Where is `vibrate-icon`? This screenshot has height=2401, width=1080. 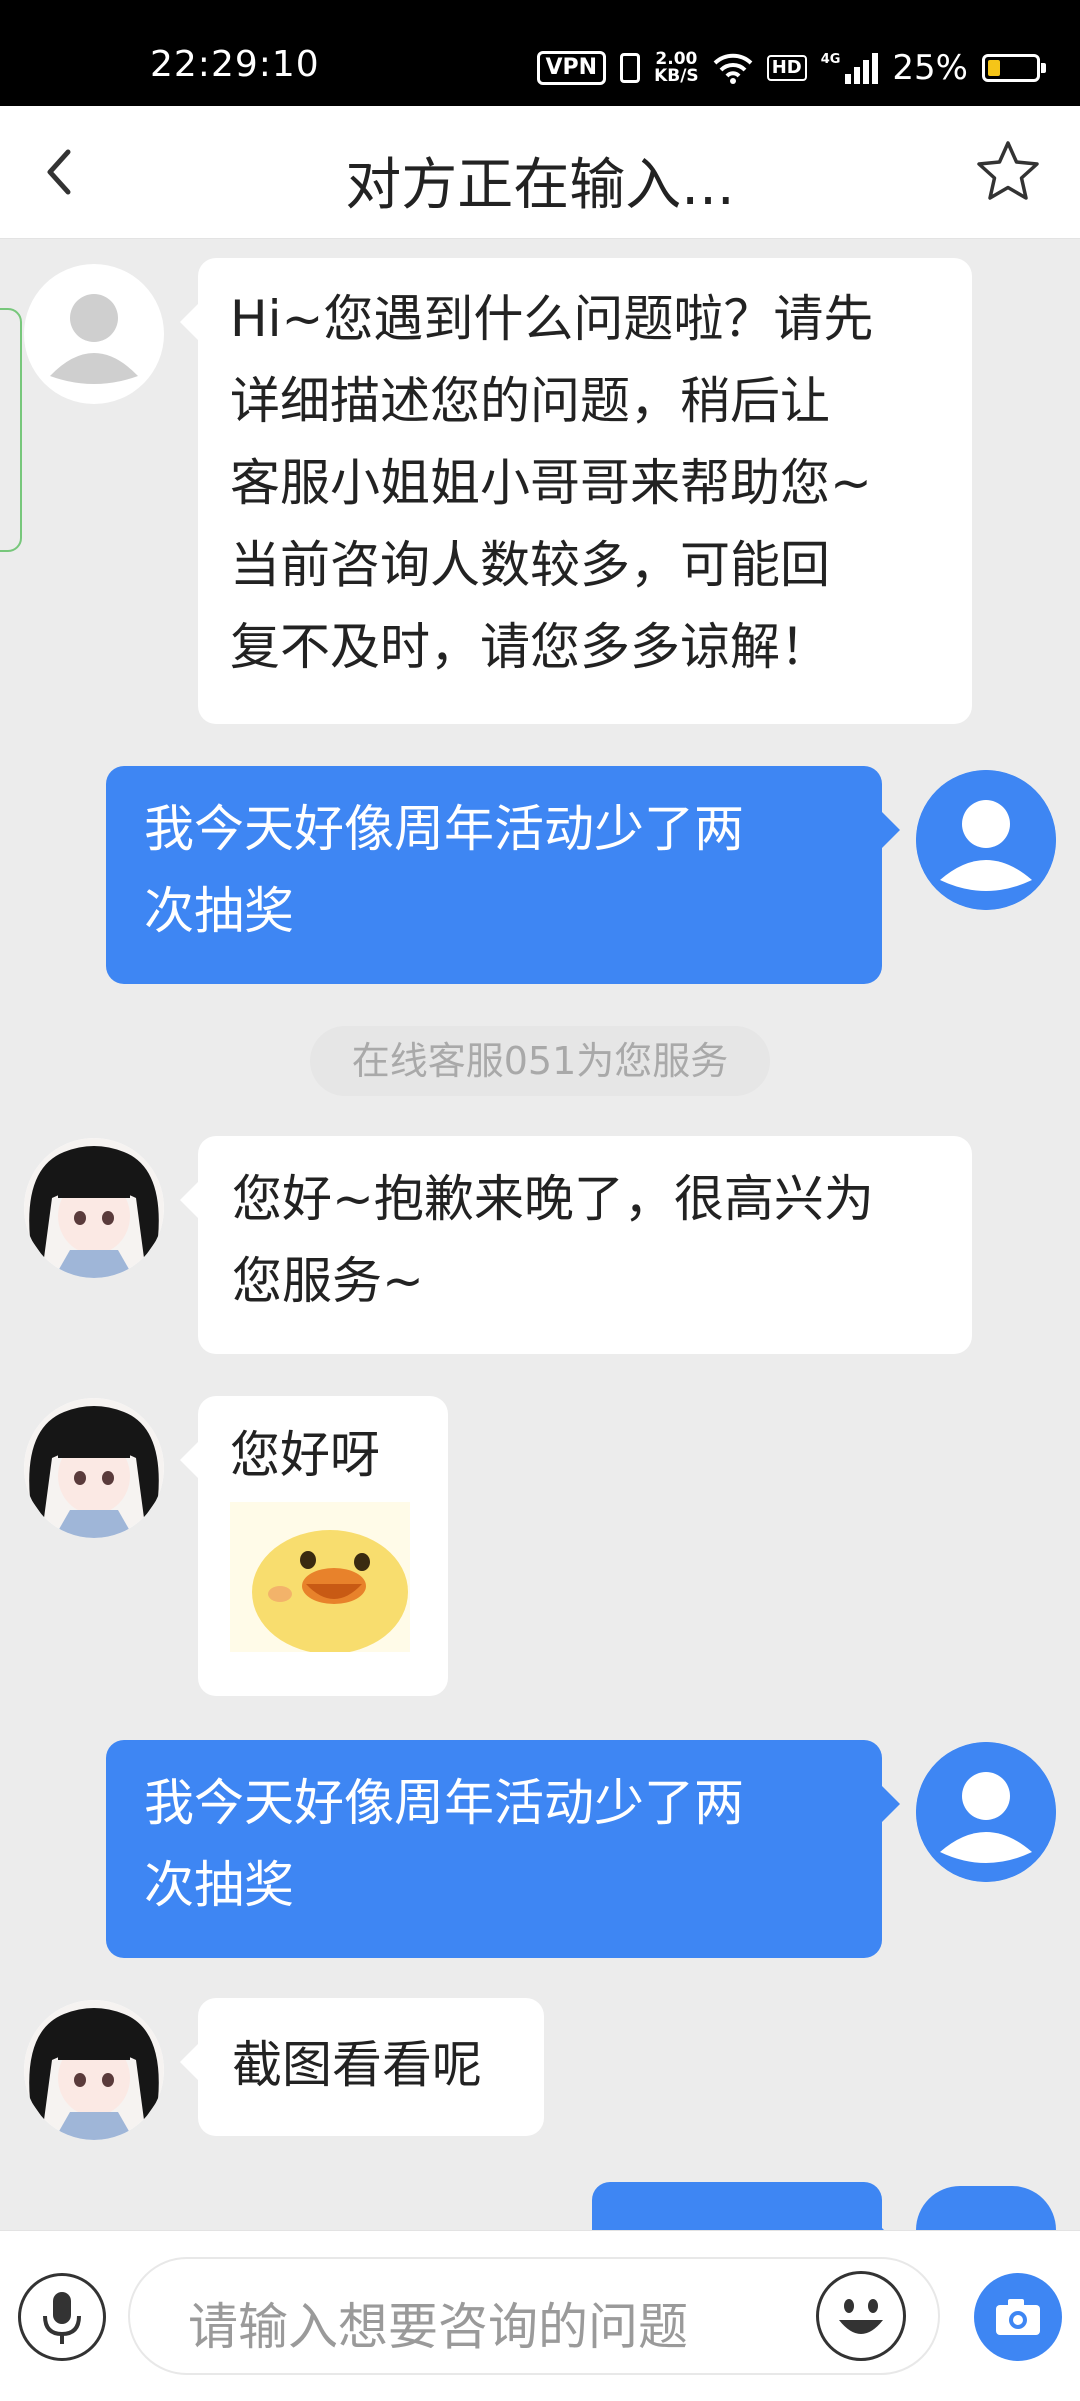
vibrate-icon is located at coordinates (630, 68).